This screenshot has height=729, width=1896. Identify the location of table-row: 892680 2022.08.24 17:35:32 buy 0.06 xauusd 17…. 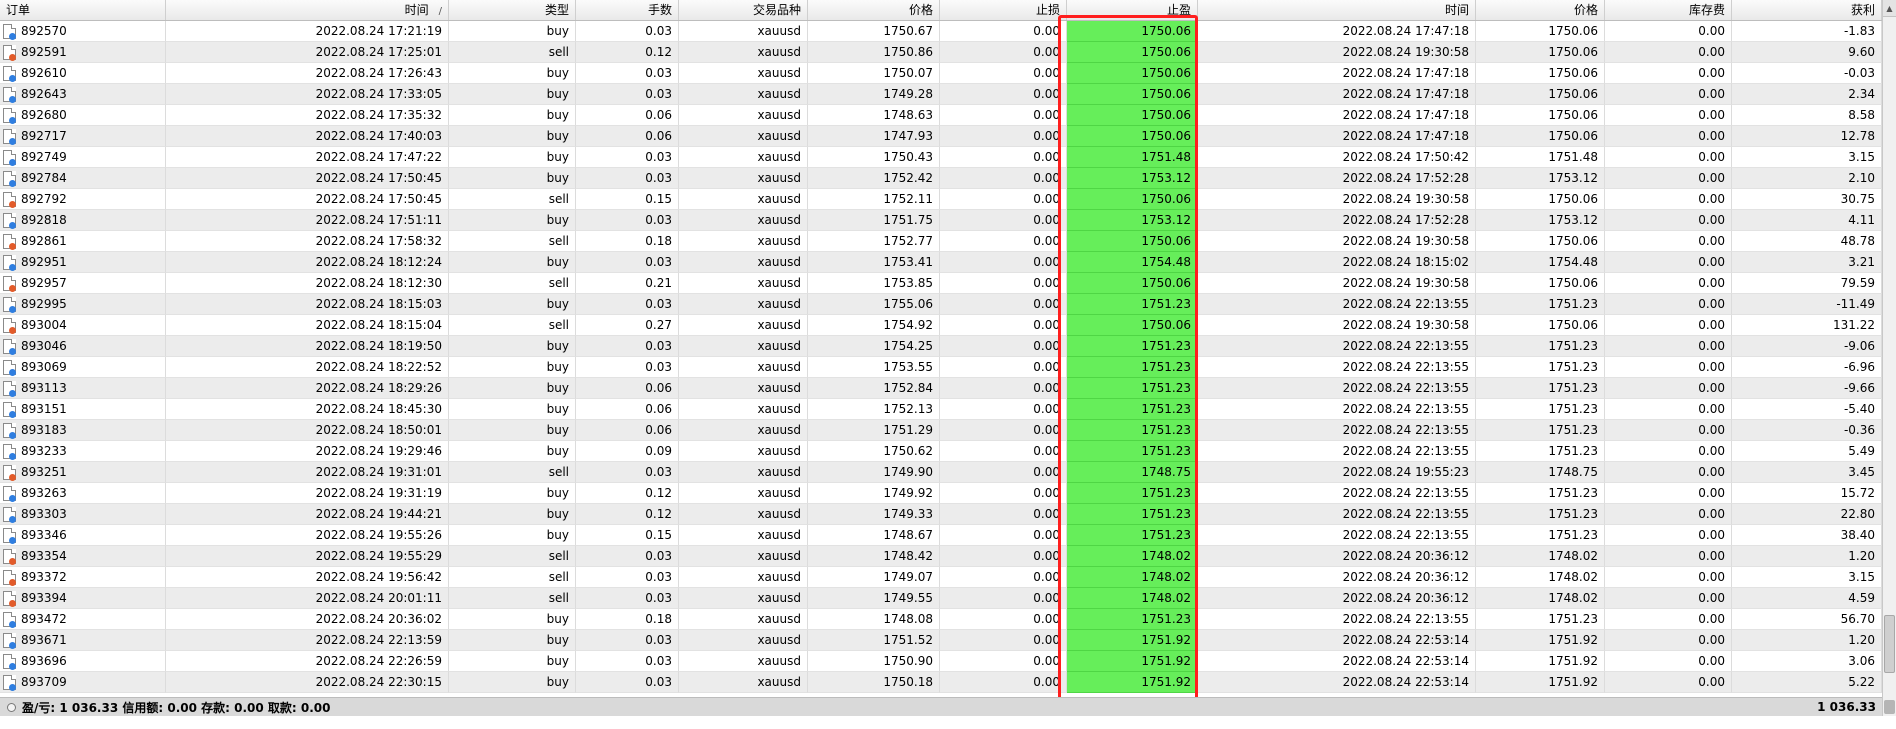
(941, 115).